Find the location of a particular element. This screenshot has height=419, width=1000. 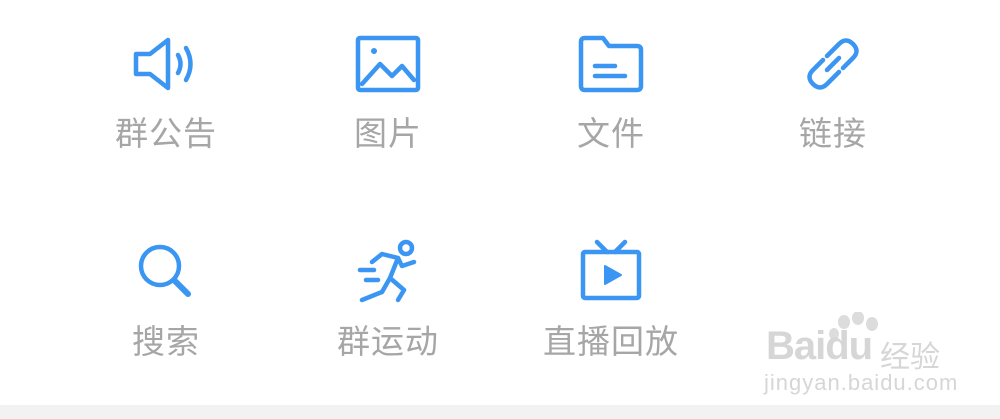

links-button: 链接 is located at coordinates (833, 108).